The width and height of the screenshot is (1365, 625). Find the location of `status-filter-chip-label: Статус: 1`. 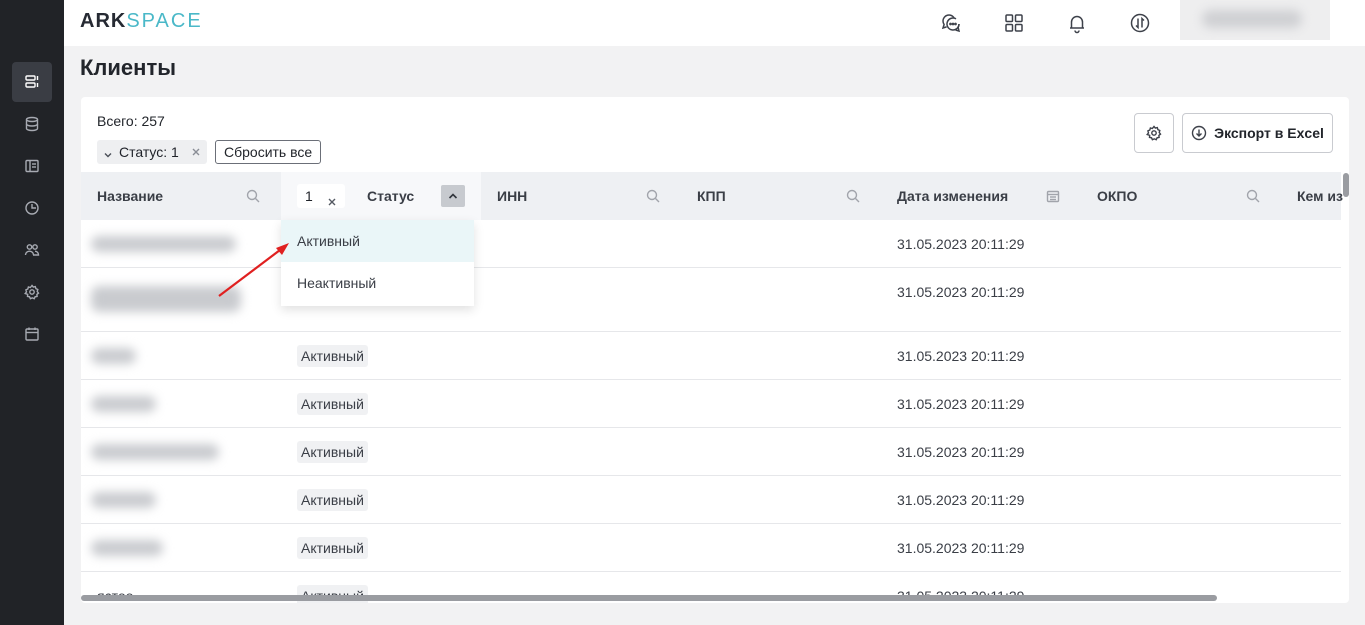

status-filter-chip-label: Статус: 1 is located at coordinates (149, 152).